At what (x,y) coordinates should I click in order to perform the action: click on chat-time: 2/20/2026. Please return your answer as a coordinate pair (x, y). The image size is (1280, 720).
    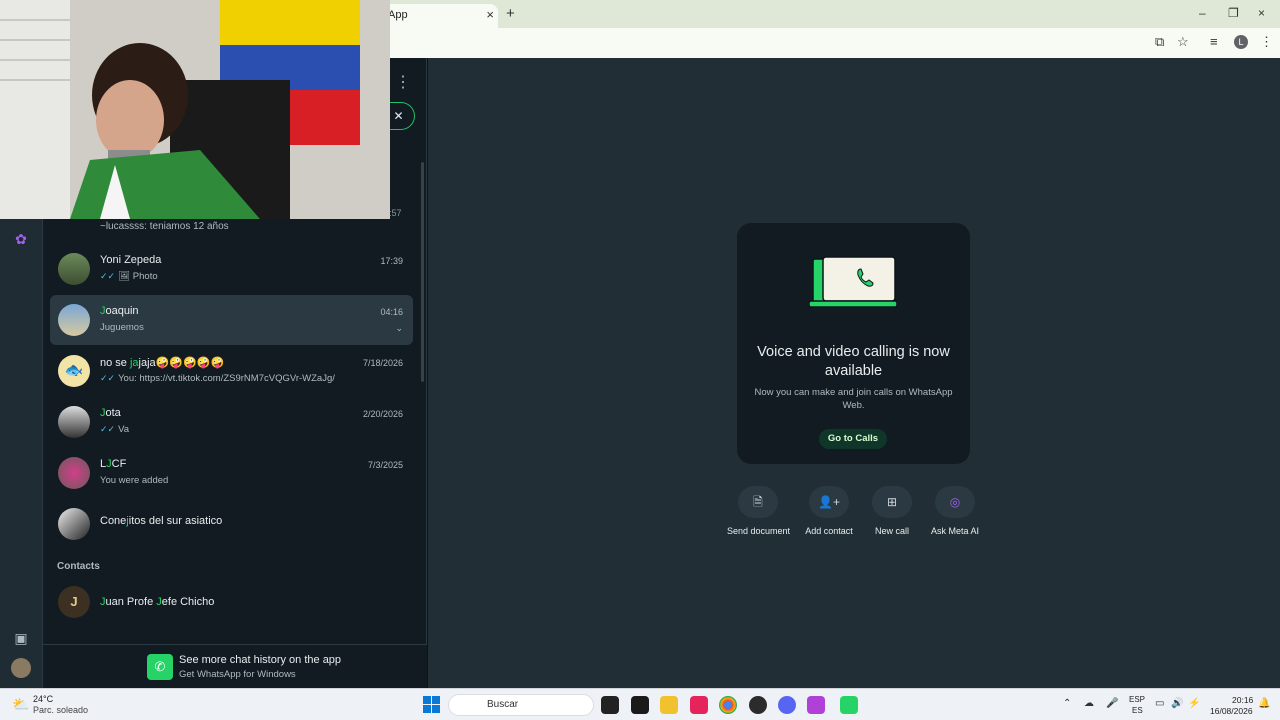
    Looking at the image, I should click on (382, 414).